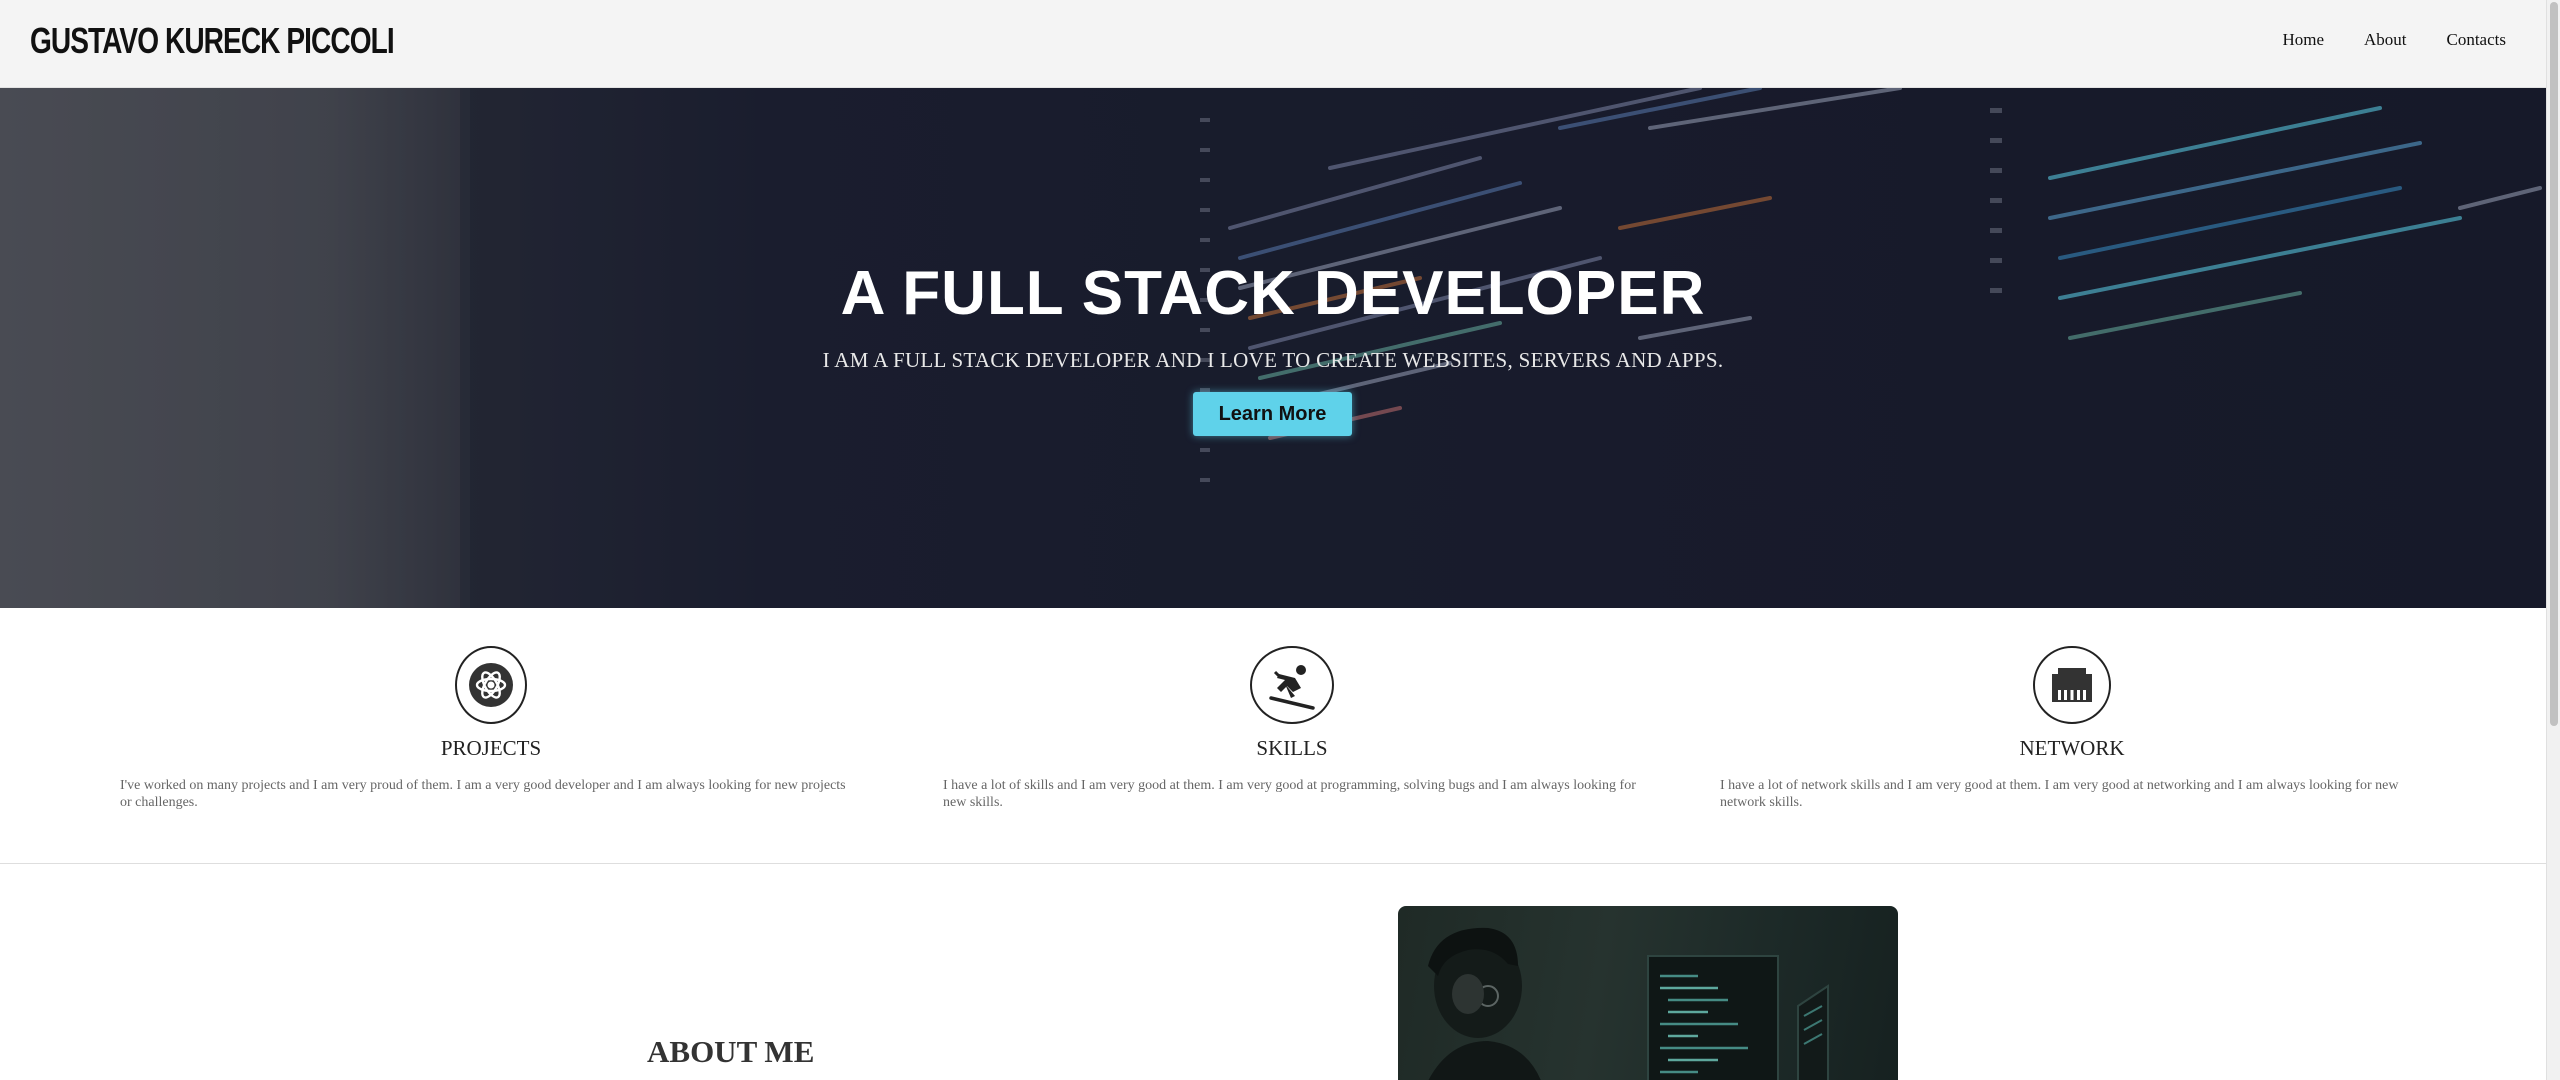  I want to click on feature-title: NETWORK, so click(2072, 748).